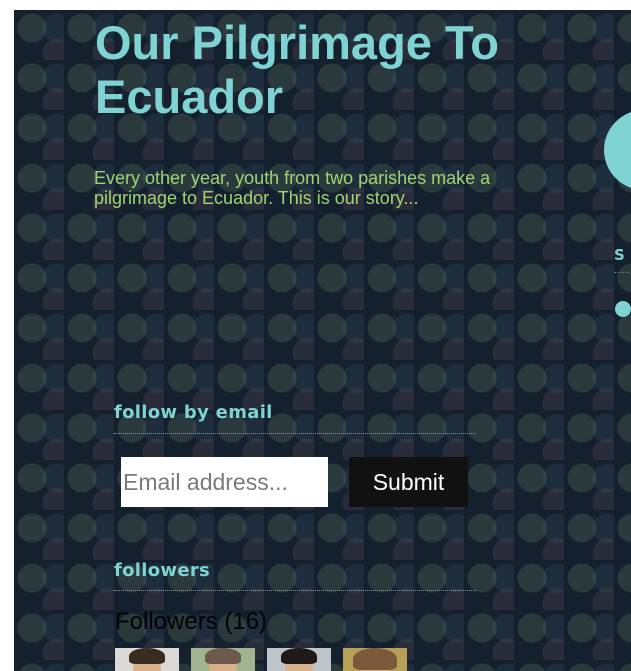 This screenshot has height=671, width=631. Describe the element at coordinates (622, 272) in the screenshot. I see `sidebar-divider` at that location.